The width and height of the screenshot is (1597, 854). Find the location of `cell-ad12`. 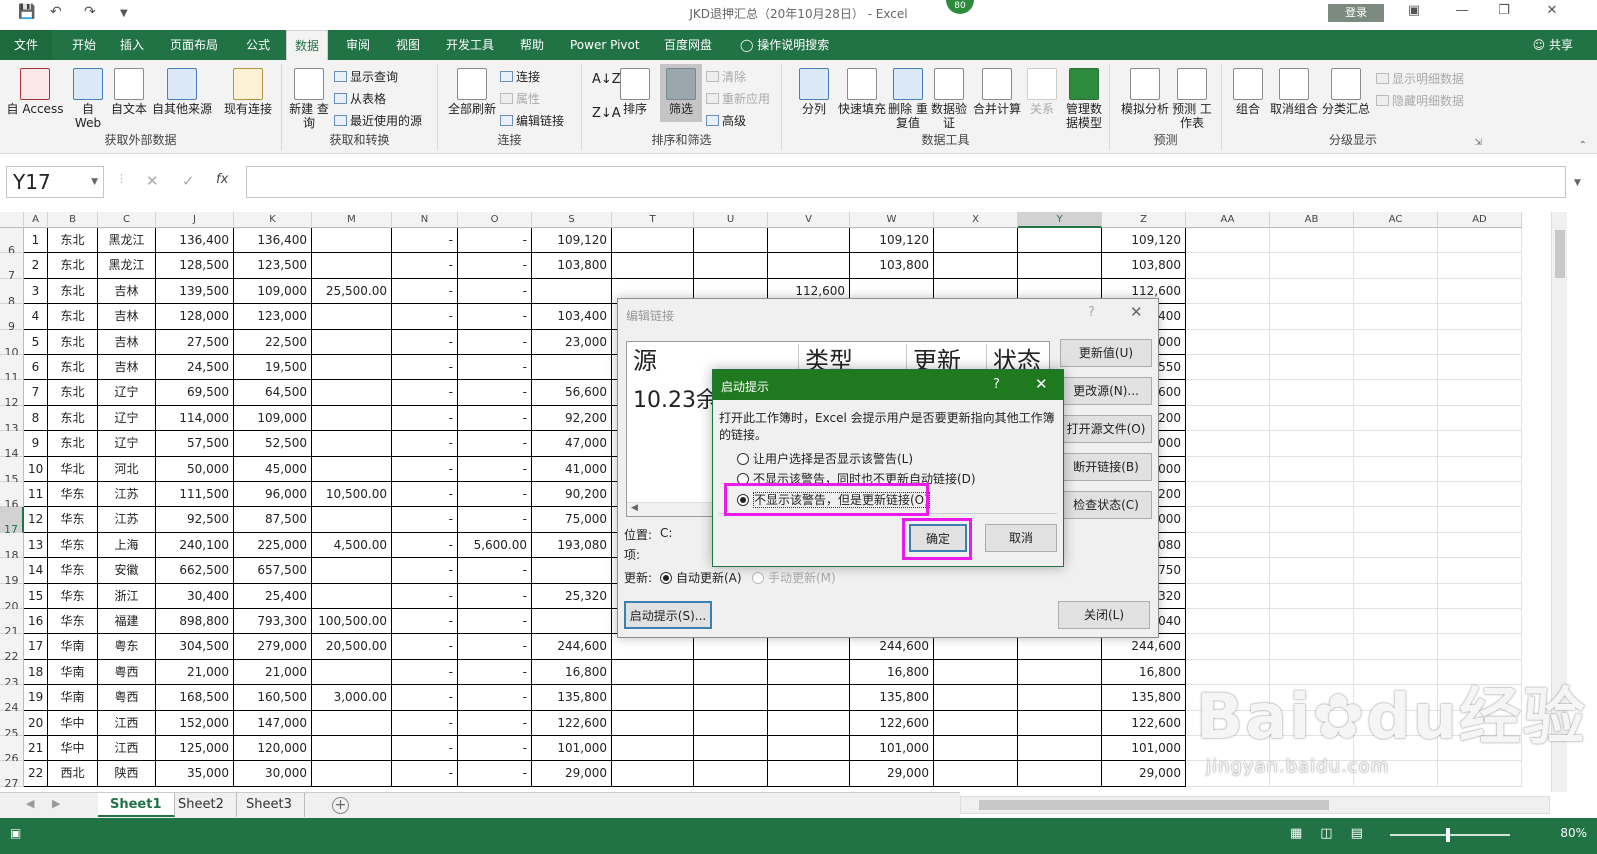

cell-ad12 is located at coordinates (1480, 393).